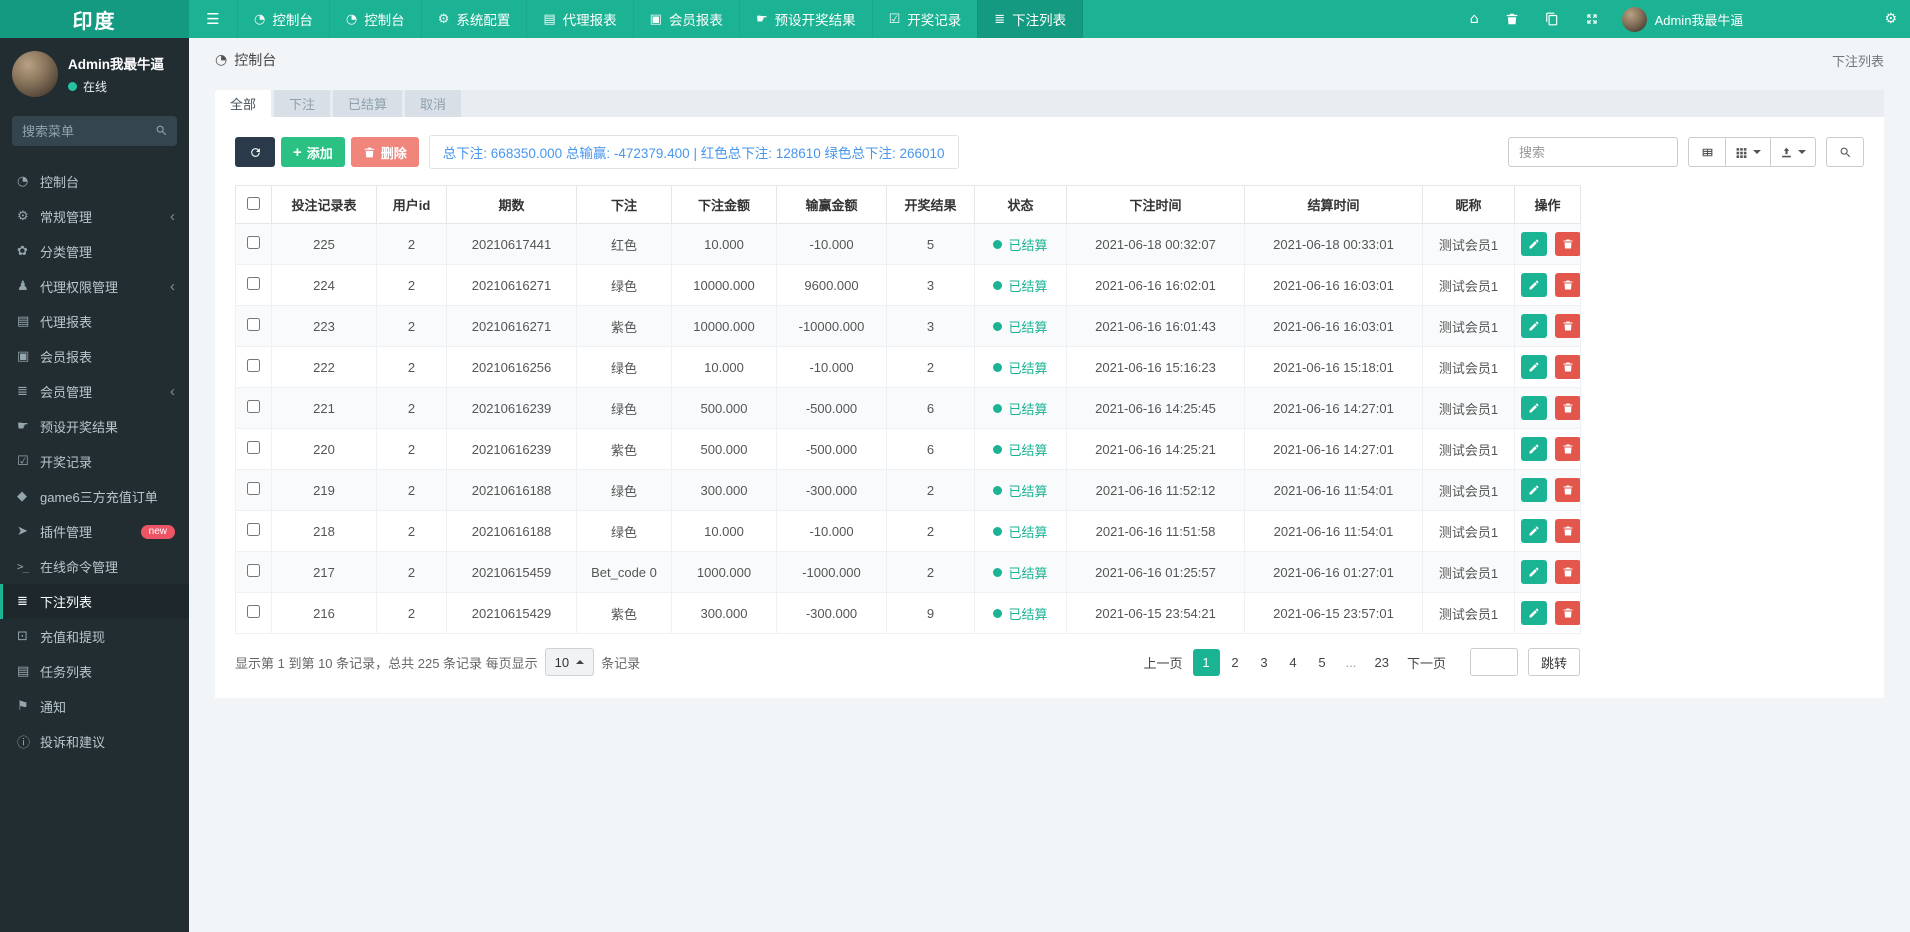  I want to click on pagination-page-4: 4, so click(1293, 662).